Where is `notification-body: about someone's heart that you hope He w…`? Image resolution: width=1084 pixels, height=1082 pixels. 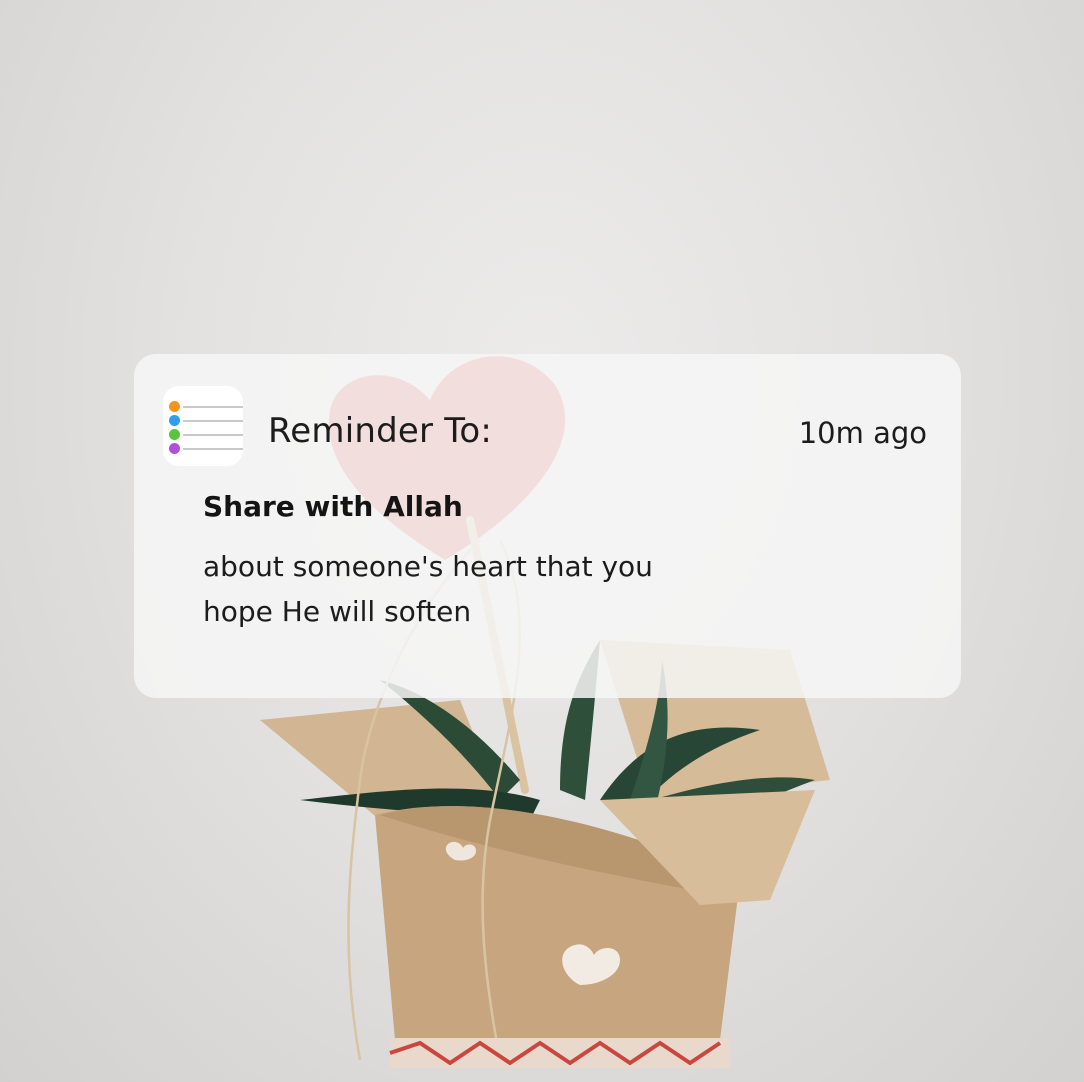 notification-body: about someone's heart that you hope He w… is located at coordinates (428, 589).